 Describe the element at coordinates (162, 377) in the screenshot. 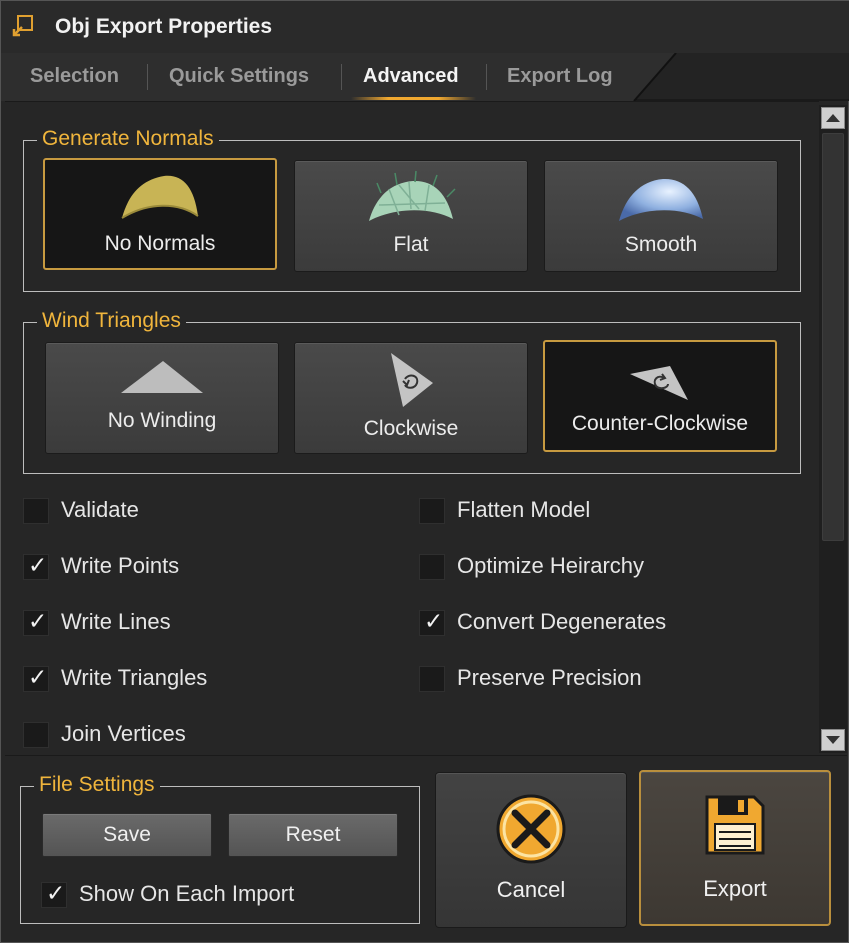

I see `no-winding-icon` at that location.